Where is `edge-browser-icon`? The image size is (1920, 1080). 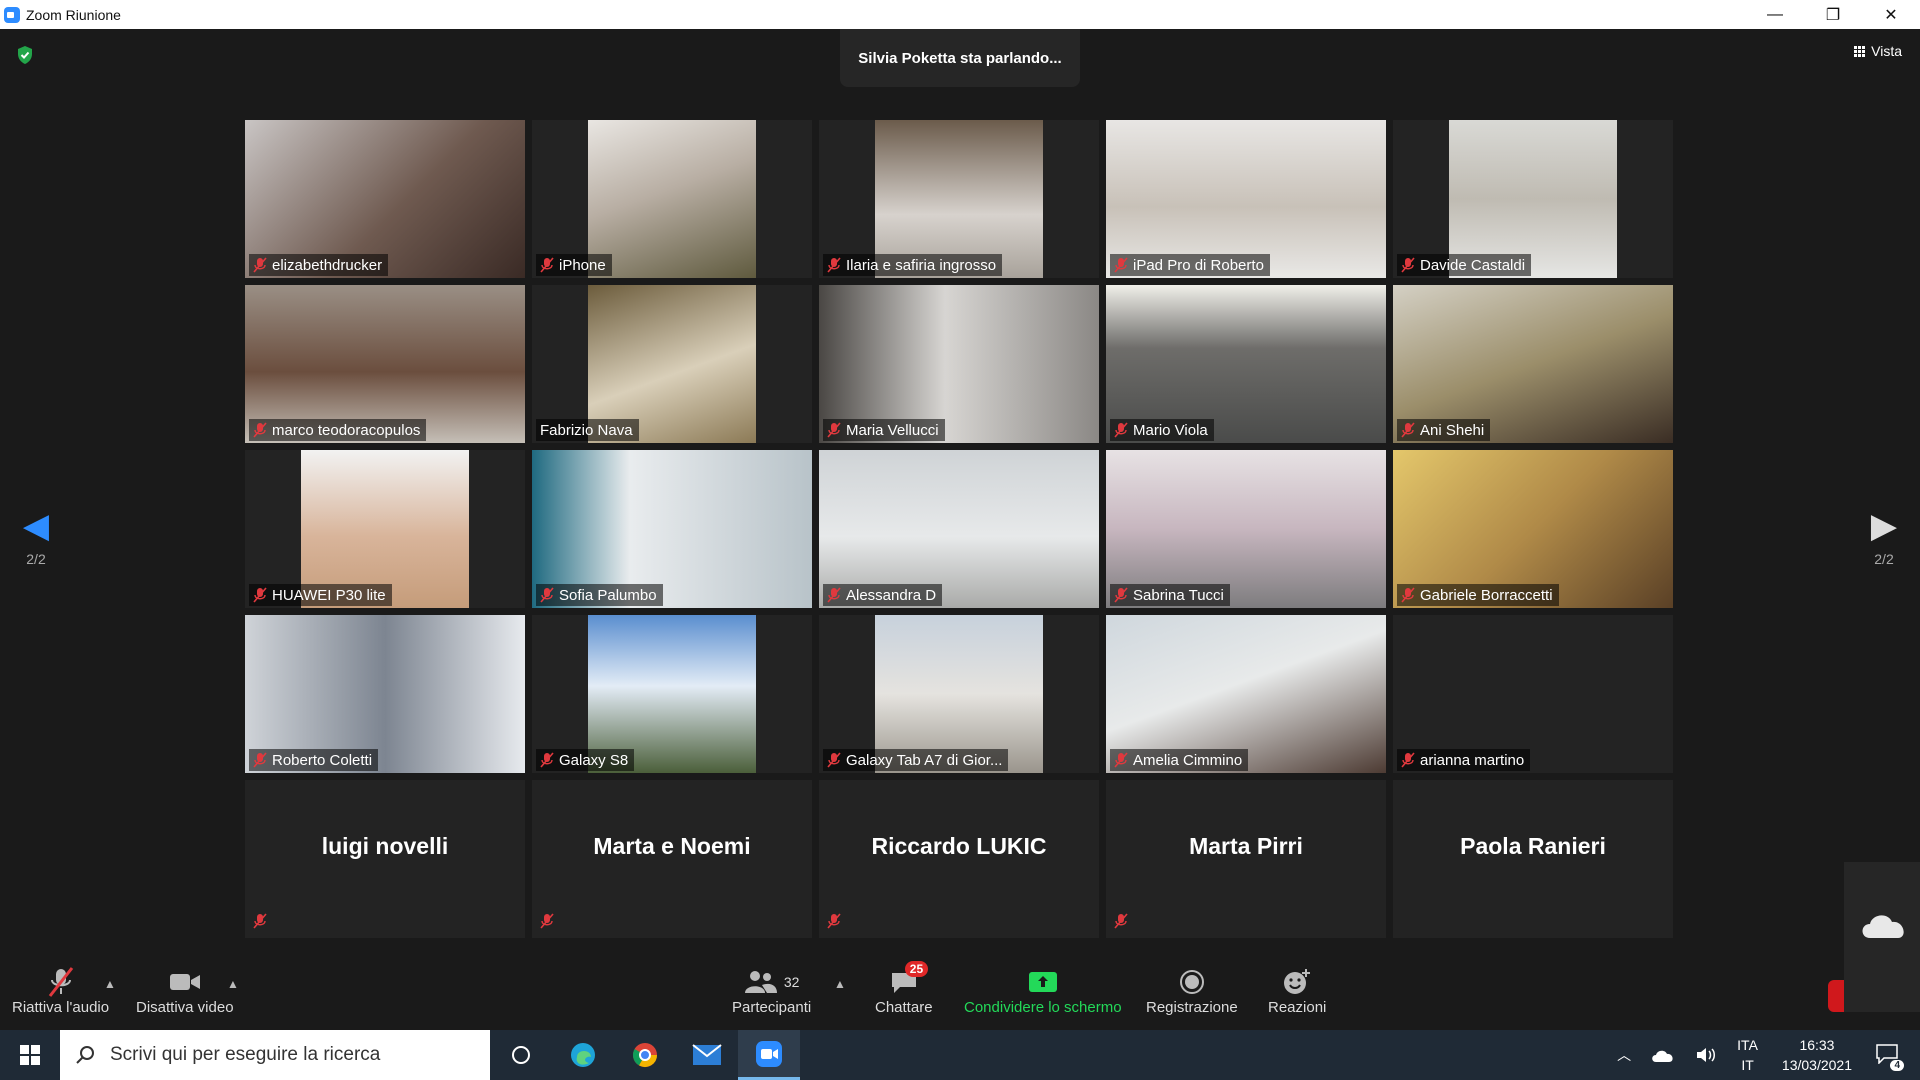
edge-browser-icon is located at coordinates (583, 1055).